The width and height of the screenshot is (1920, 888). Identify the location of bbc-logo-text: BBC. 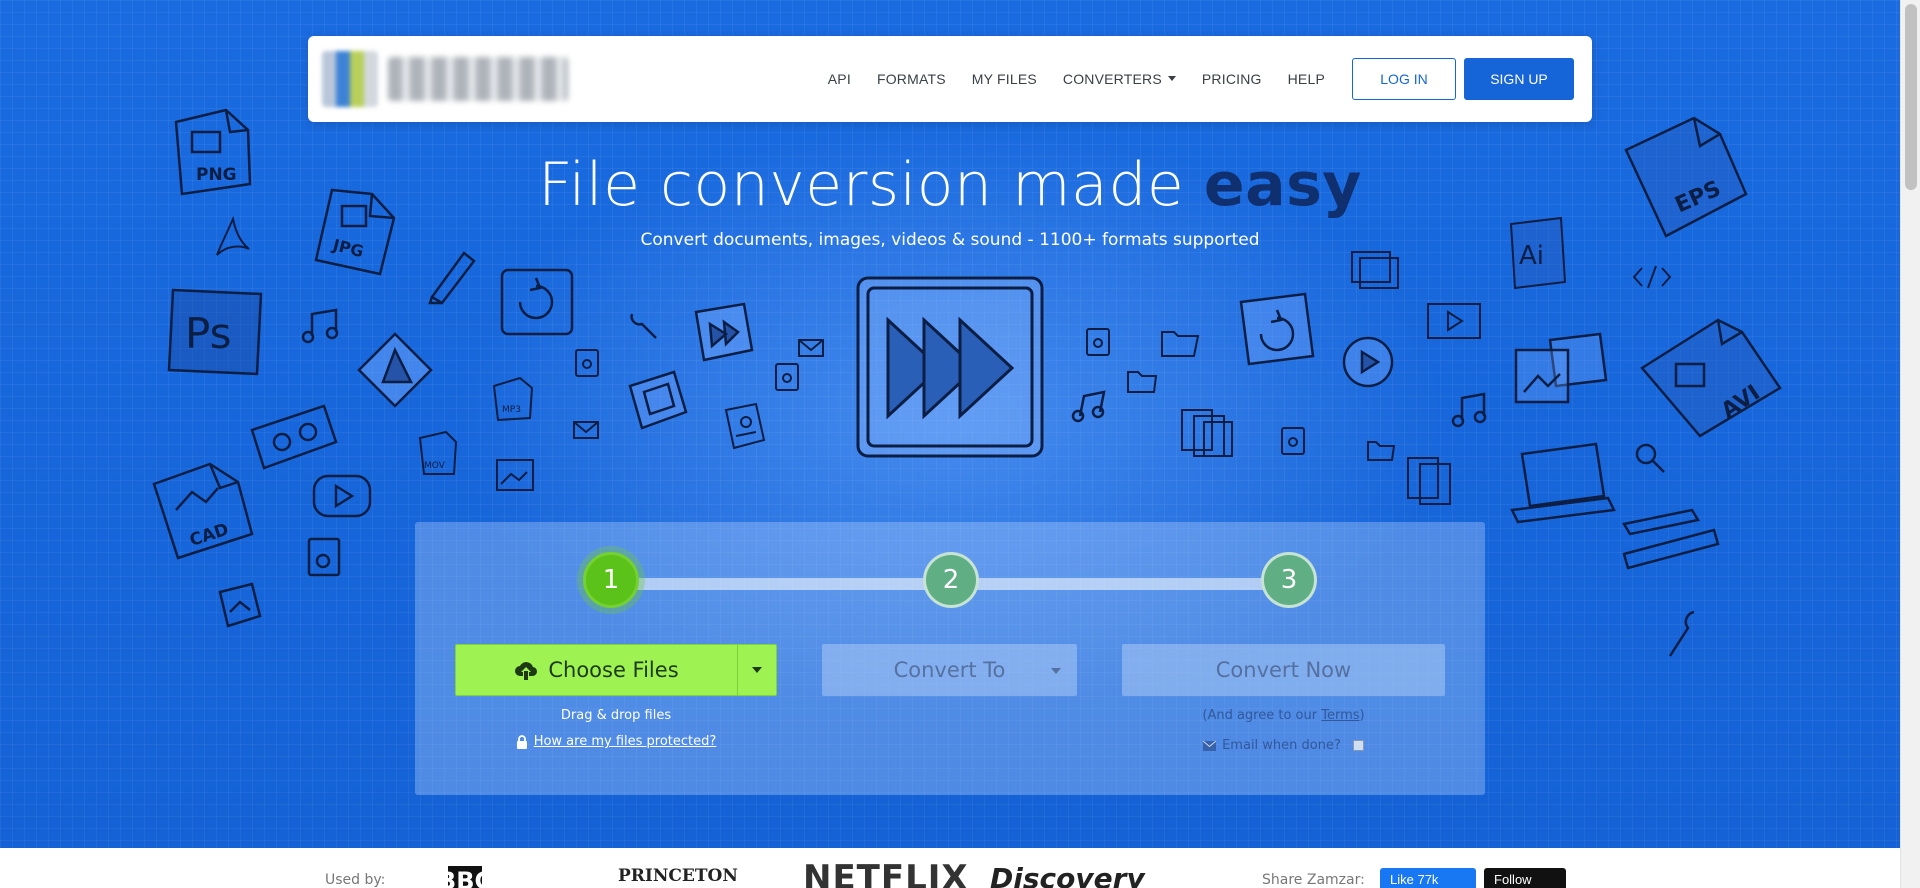
(465, 877).